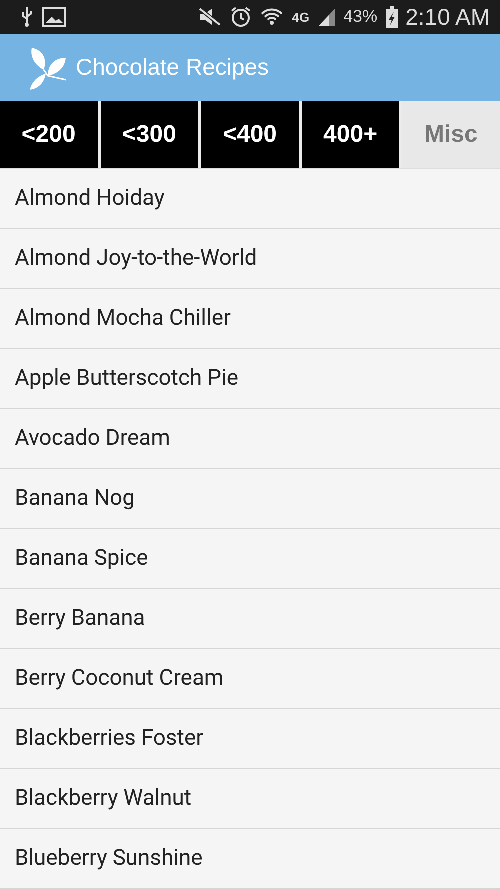 This screenshot has height=889, width=500. What do you see at coordinates (301, 17) in the screenshot?
I see `network-label: 4G` at bounding box center [301, 17].